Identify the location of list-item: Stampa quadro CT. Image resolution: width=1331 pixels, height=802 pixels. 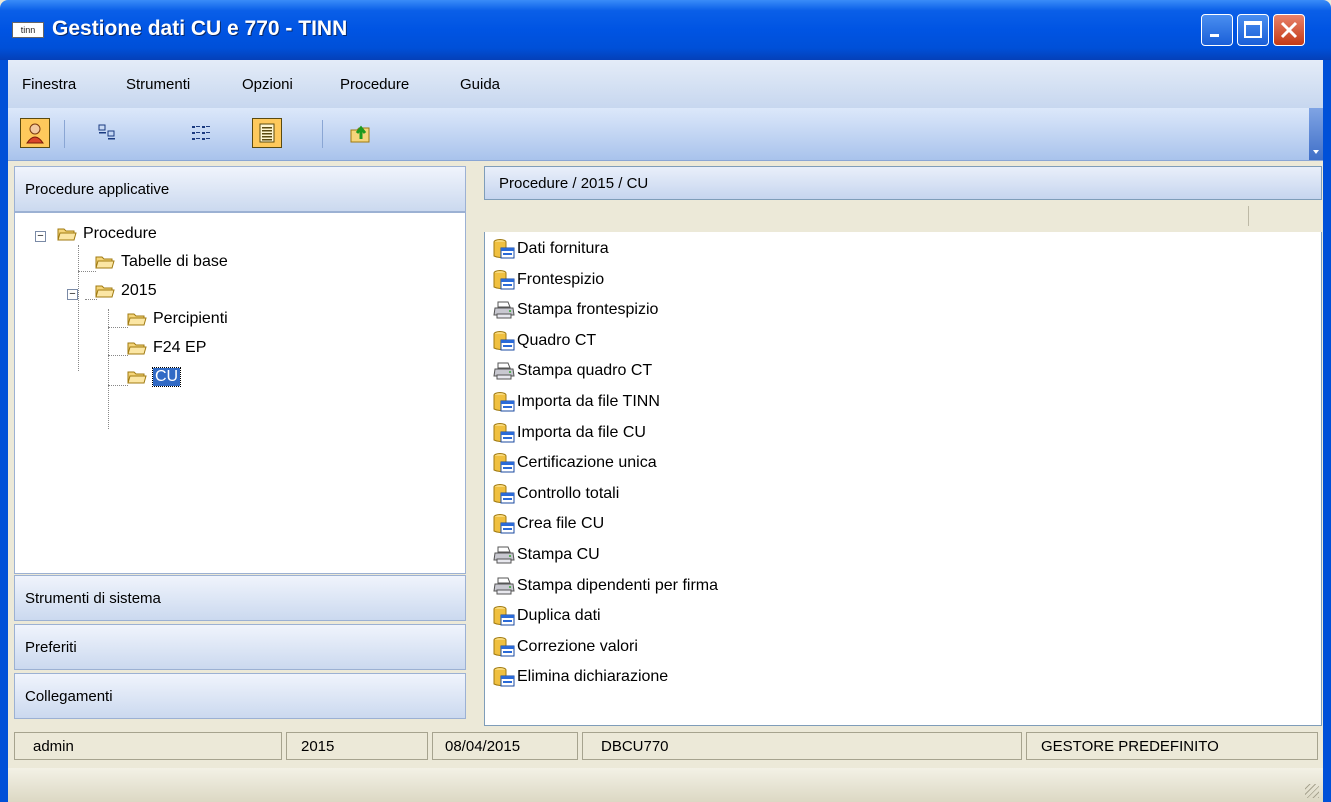
(572, 371).